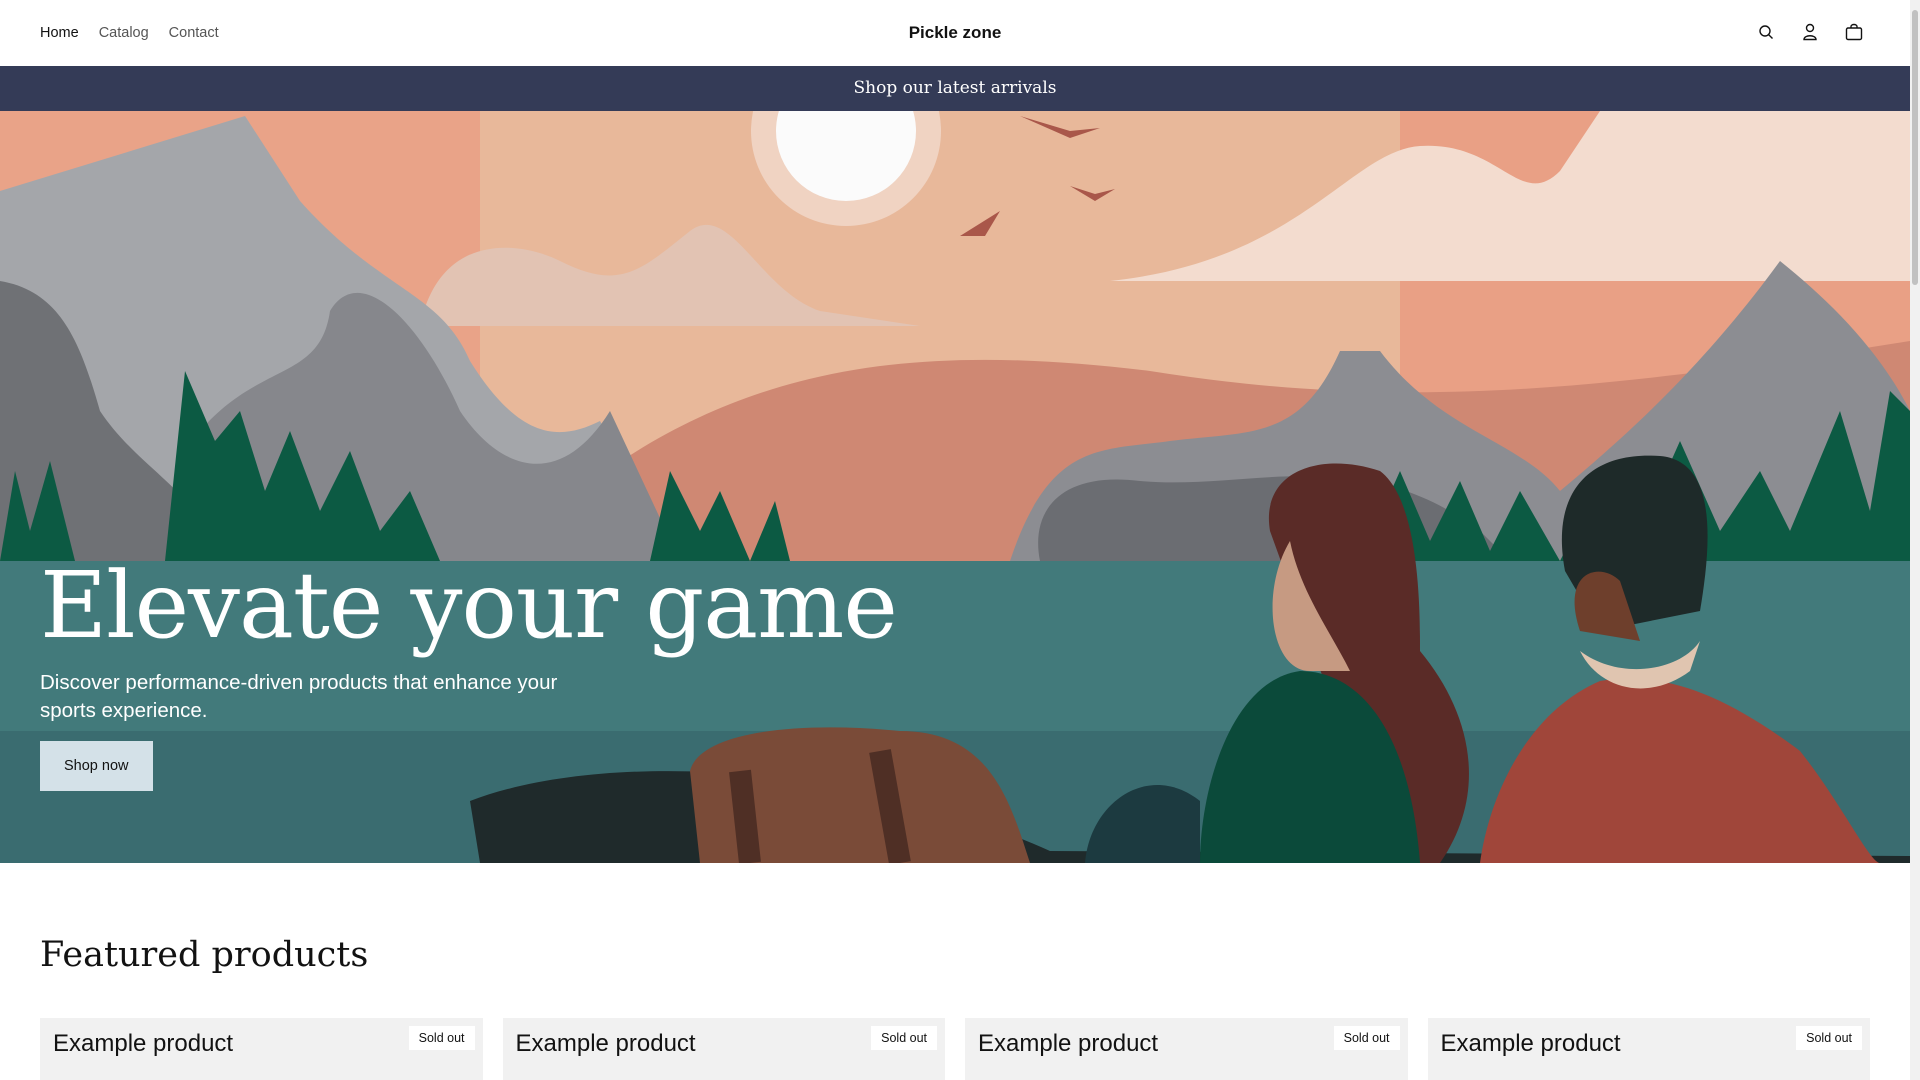 Image resolution: width=1920 pixels, height=1080 pixels. I want to click on brand-logo: Pickle zone, so click(955, 33).